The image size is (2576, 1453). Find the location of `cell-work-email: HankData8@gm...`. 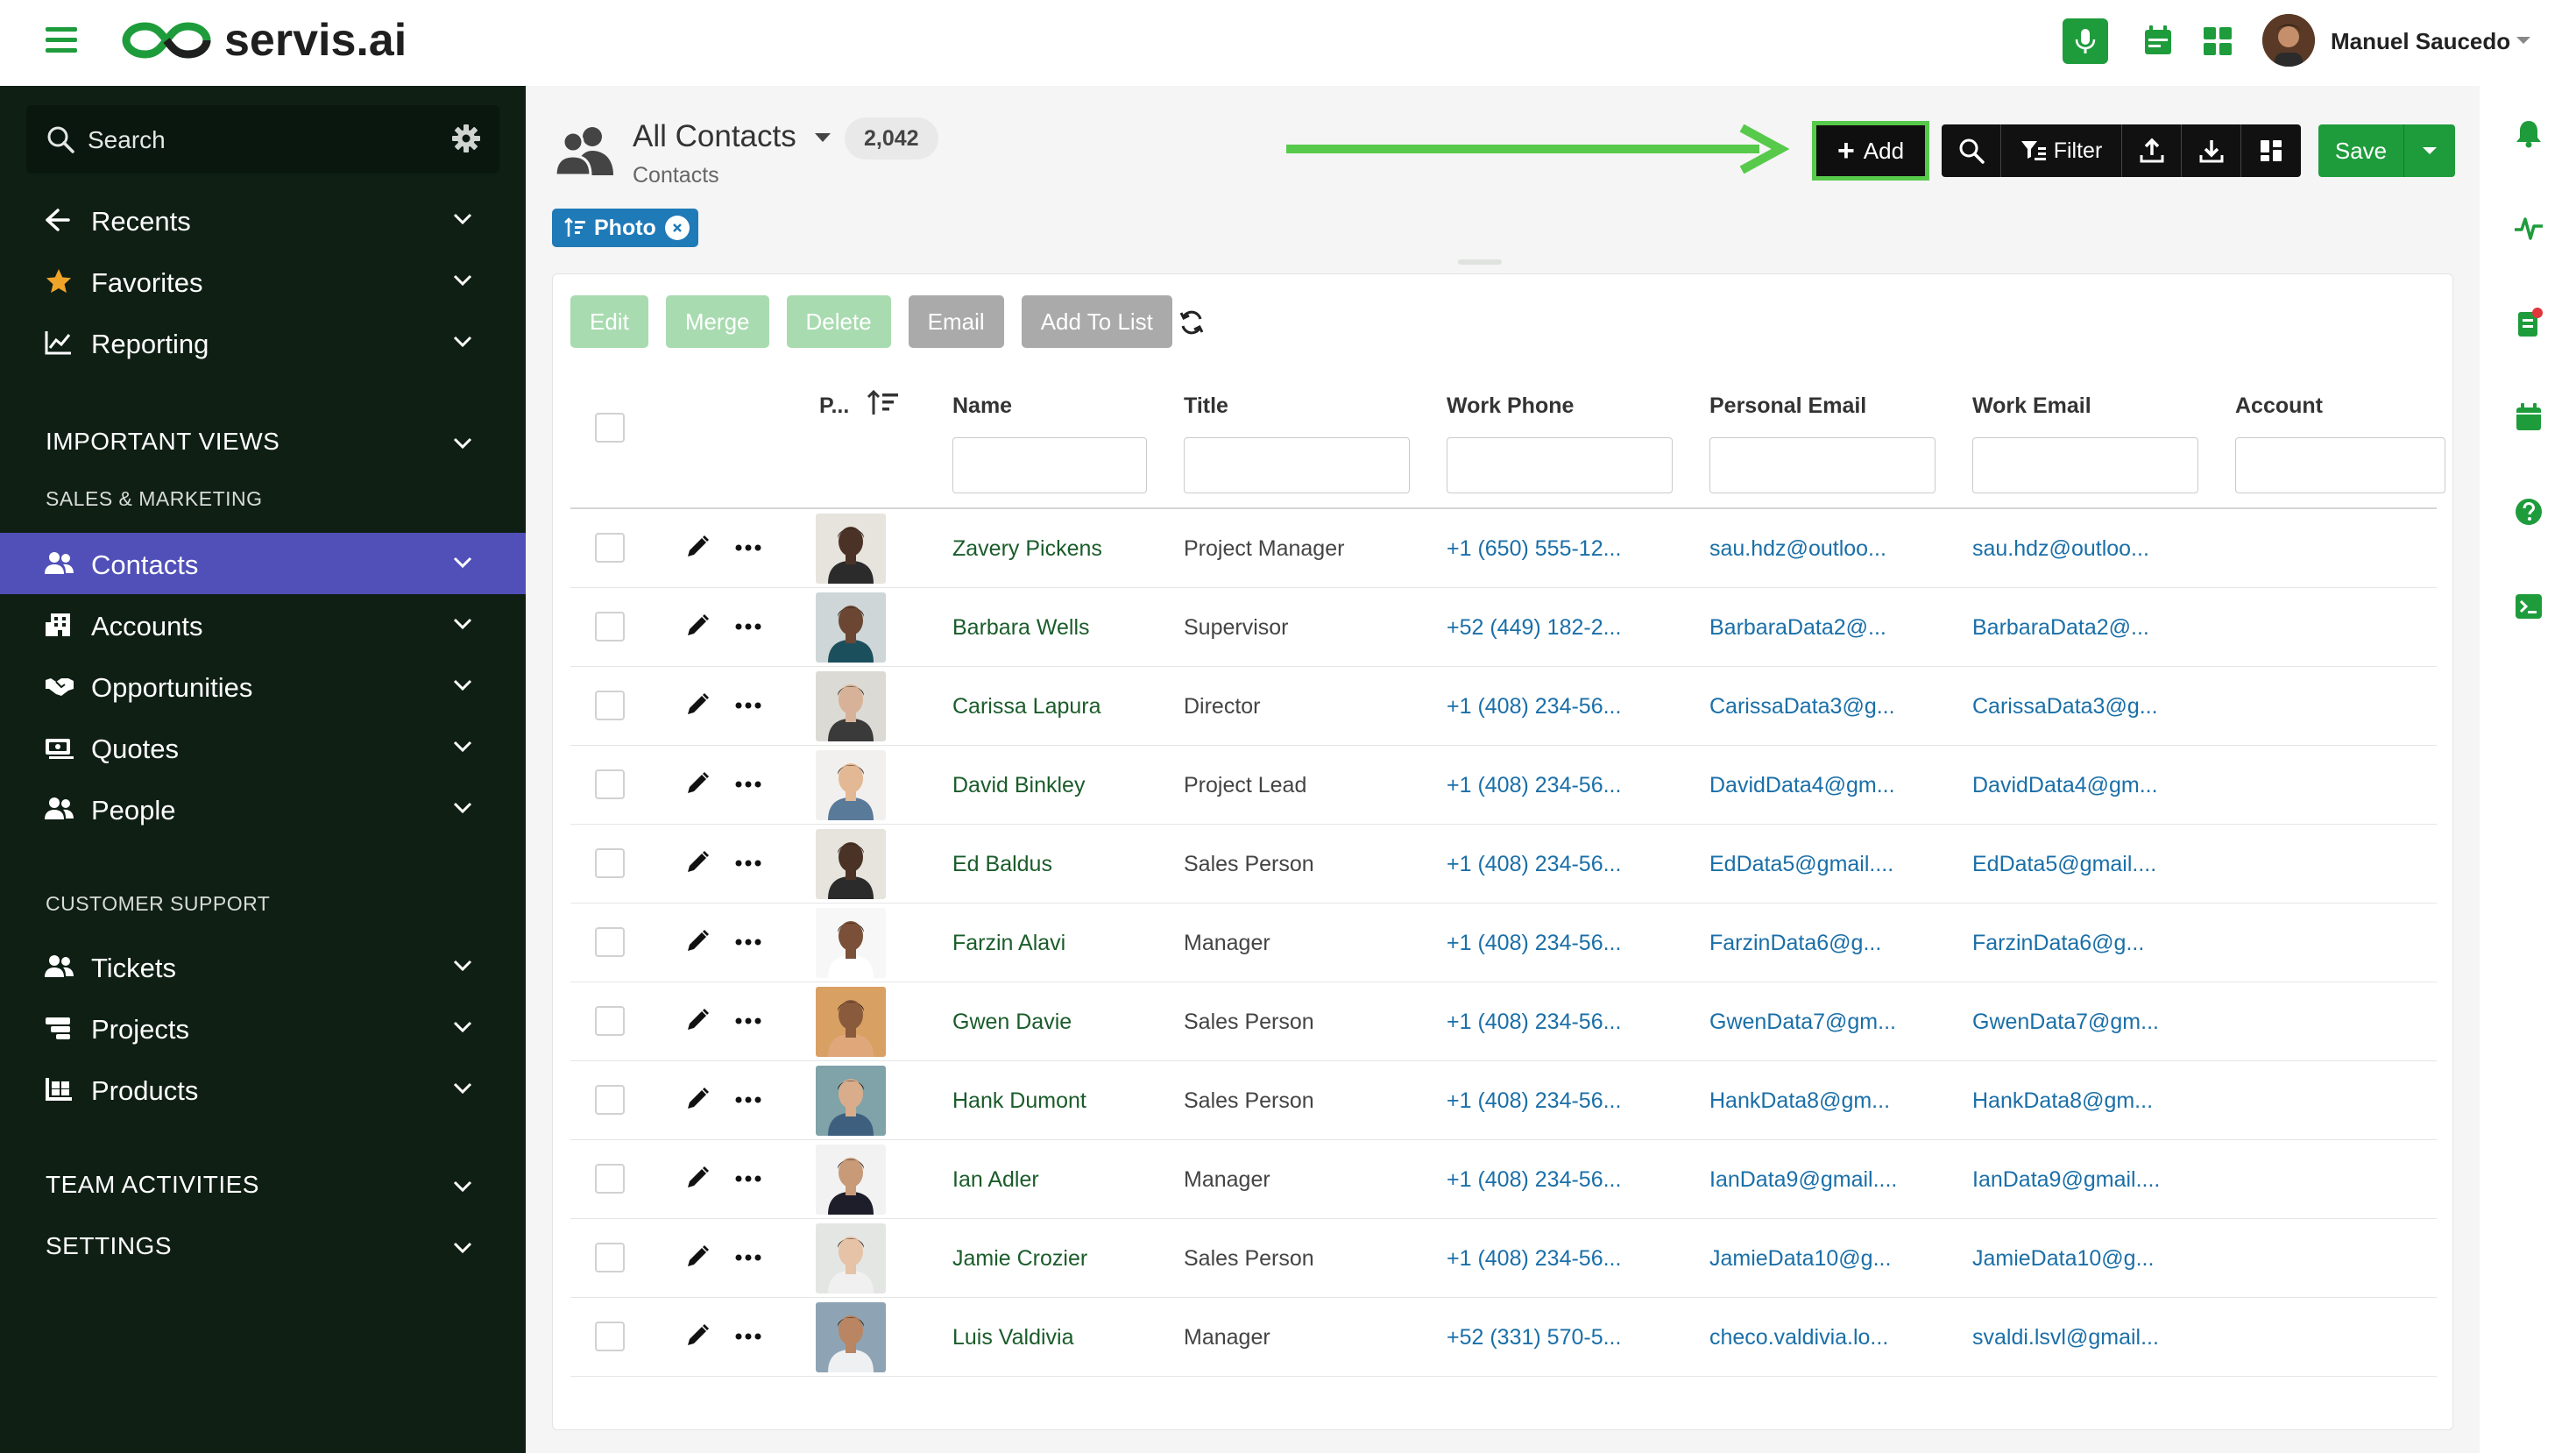

cell-work-email: HankData8@gm... is located at coordinates (2062, 1101).